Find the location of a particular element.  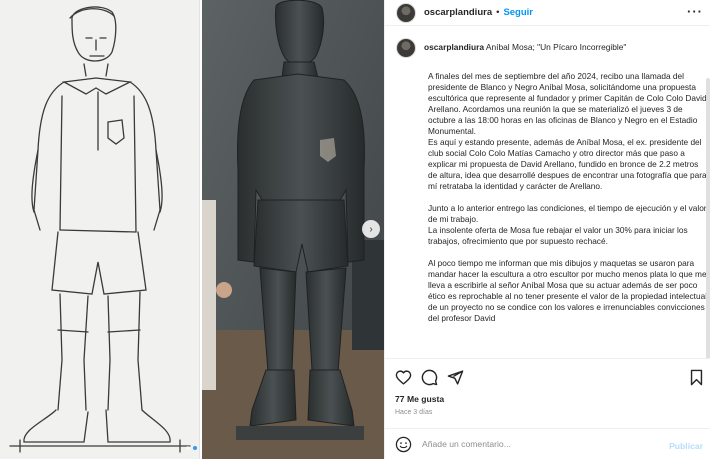

caption-title-text: Aníbal Mosa; "Un Pícaro Incorregible" is located at coordinates (556, 47).